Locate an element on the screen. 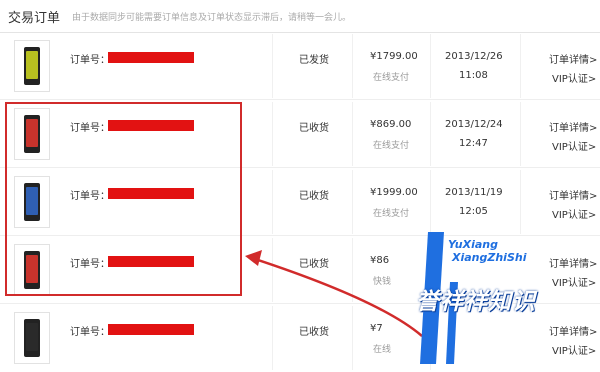  arrow-head is located at coordinates (253, 258).